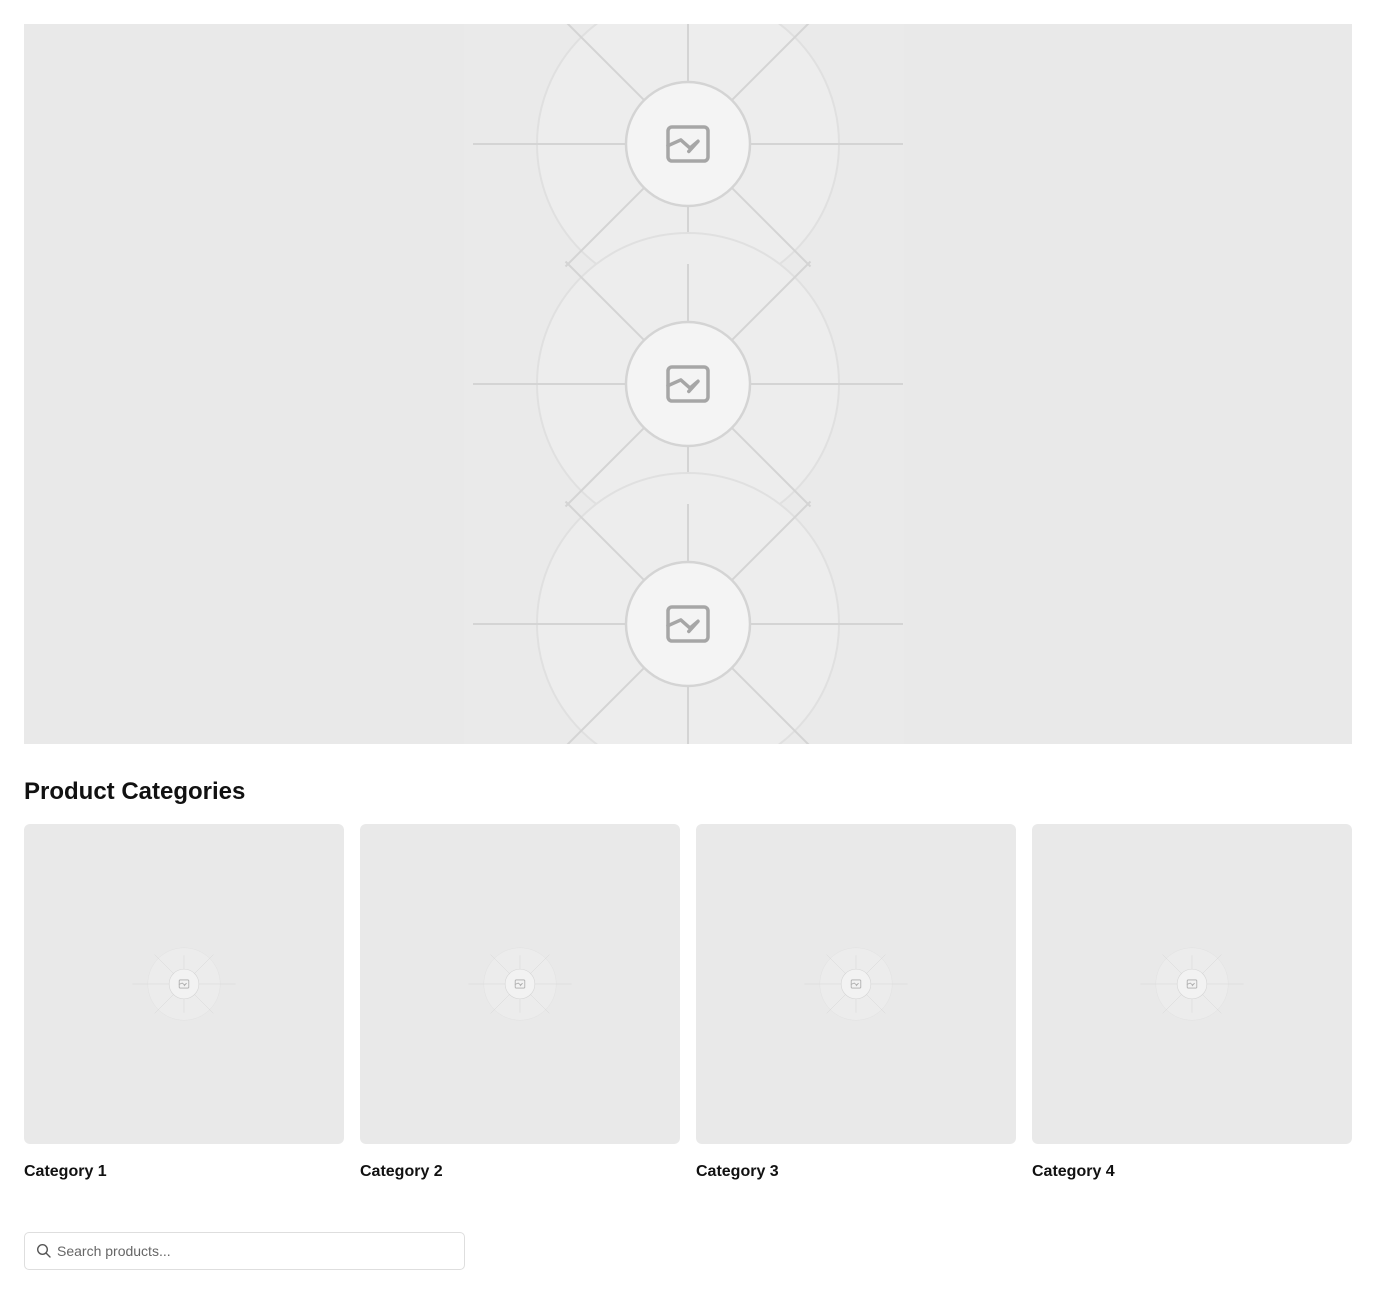  Describe the element at coordinates (43, 1250) in the screenshot. I see `search-icon` at that location.